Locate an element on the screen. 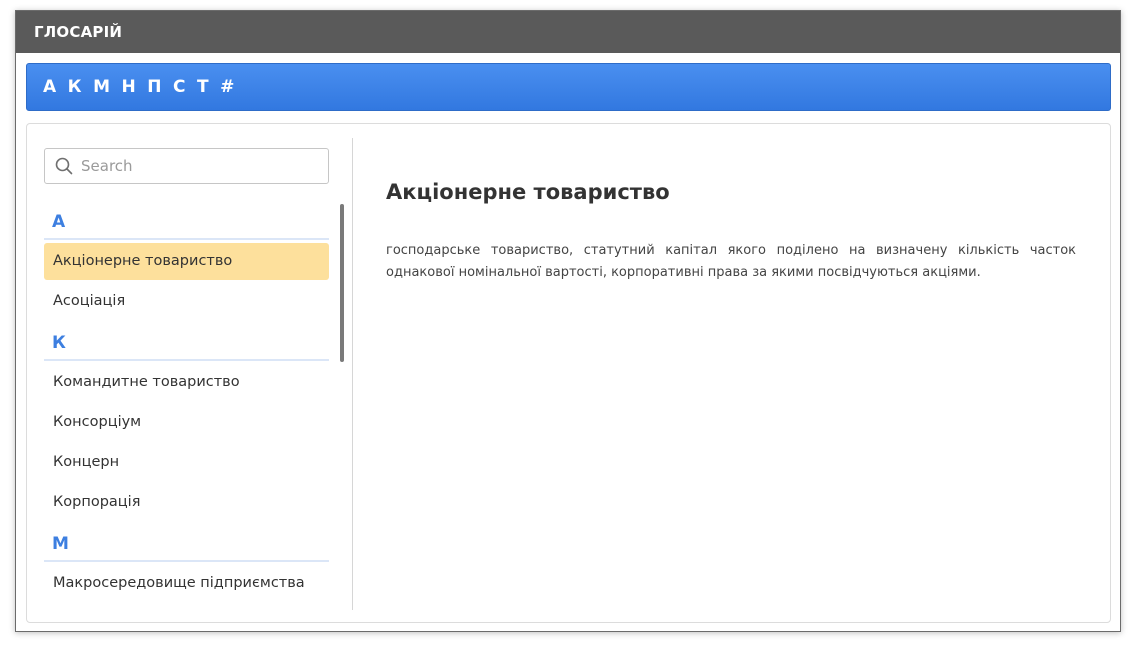  term-item: Командитне товариство is located at coordinates (186, 382).